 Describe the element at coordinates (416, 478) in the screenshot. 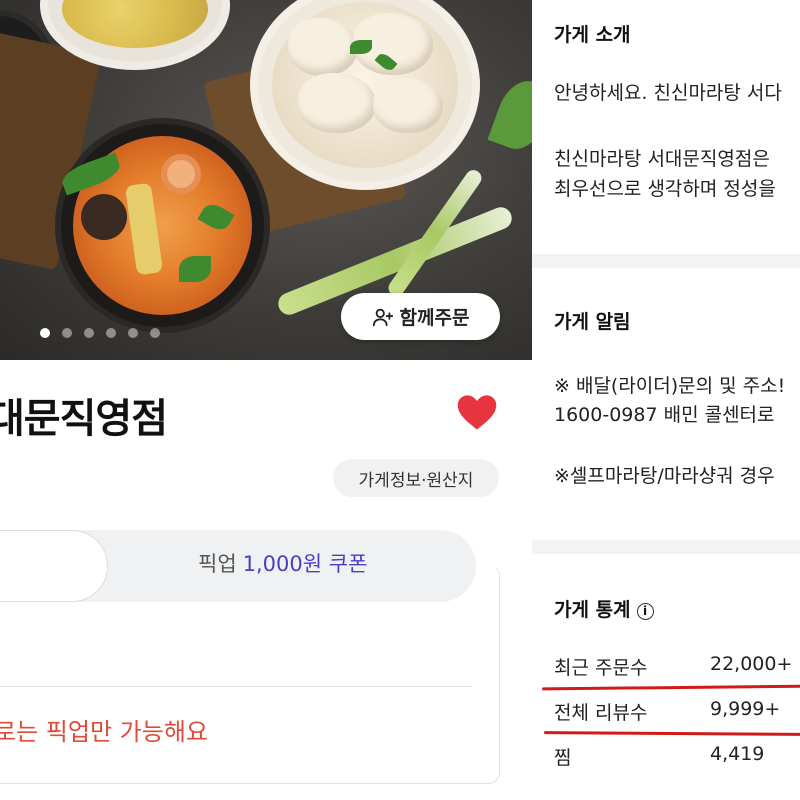

I see `store-info-origin-button: 가게정보·원산지` at that location.